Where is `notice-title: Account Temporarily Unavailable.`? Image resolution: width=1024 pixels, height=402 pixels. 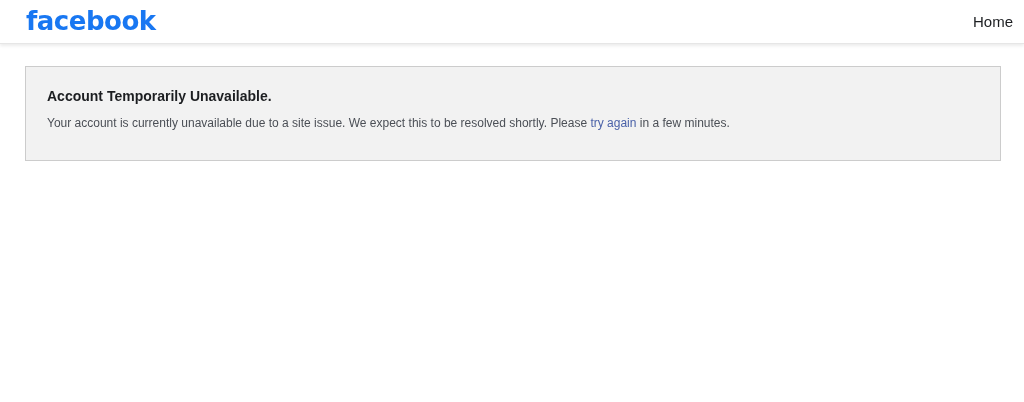
notice-title: Account Temporarily Unavailable. is located at coordinates (160, 96).